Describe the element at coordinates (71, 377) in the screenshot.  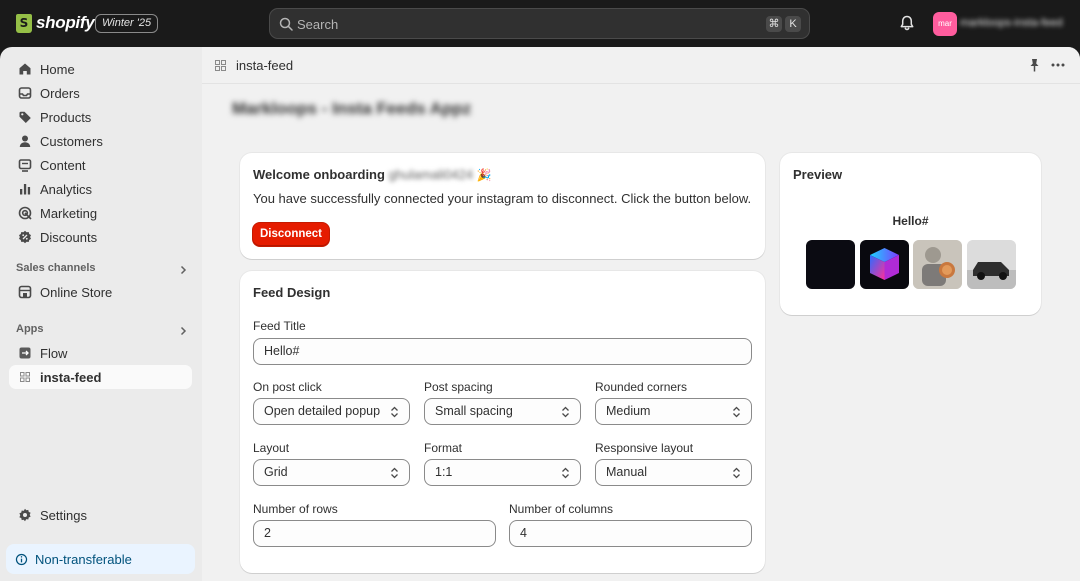
I see `sidebar-item-label: insta-feed` at that location.